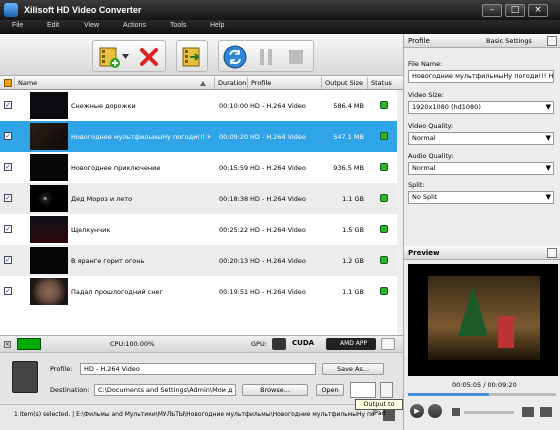 The image size is (560, 430). Describe the element at coordinates (192, 57) in the screenshot. I see `add-output-profile-icon` at that location.